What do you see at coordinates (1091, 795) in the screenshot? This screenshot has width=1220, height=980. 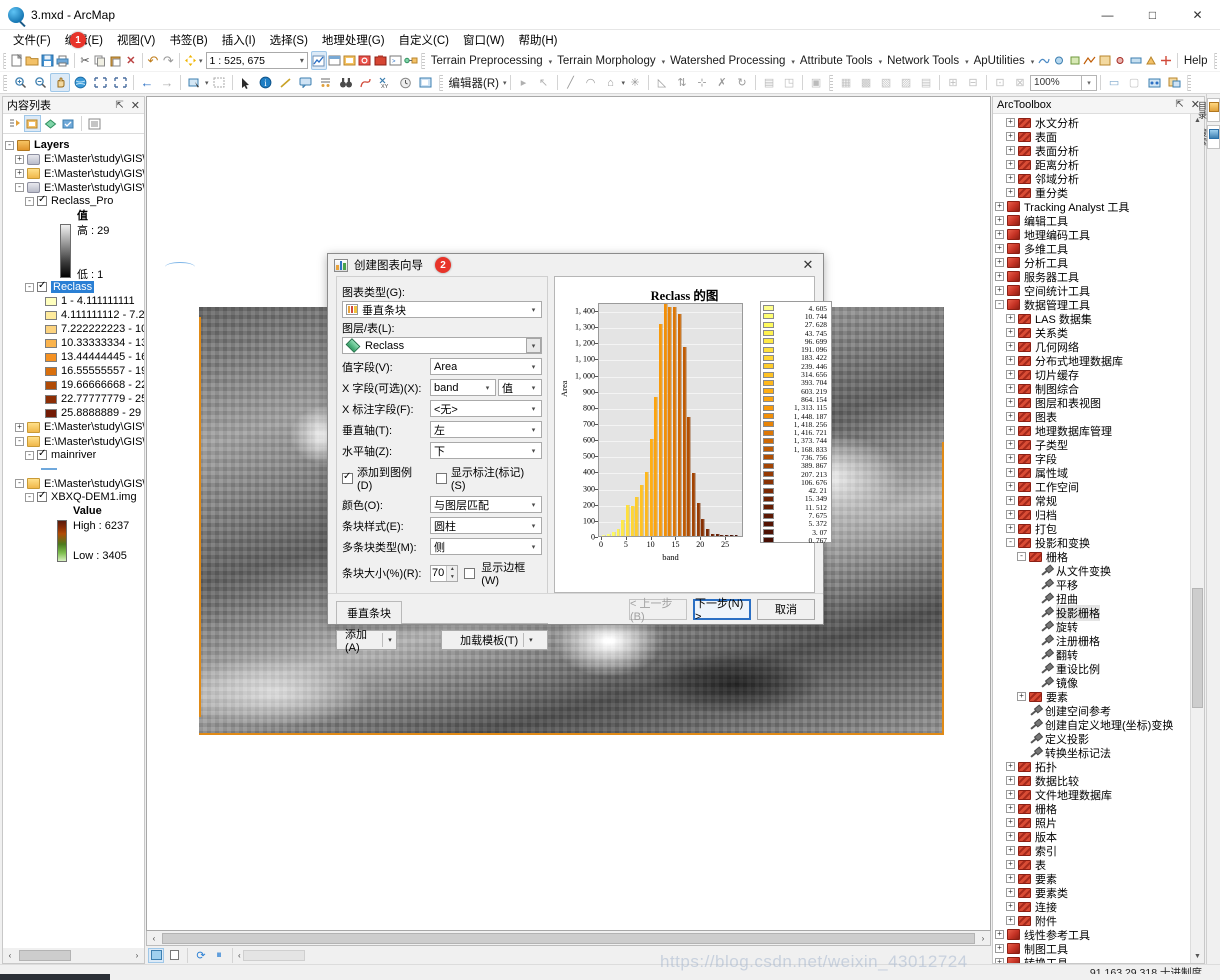 I see `toolbox-item-48: + 文件地理数据库` at bounding box center [1091, 795].